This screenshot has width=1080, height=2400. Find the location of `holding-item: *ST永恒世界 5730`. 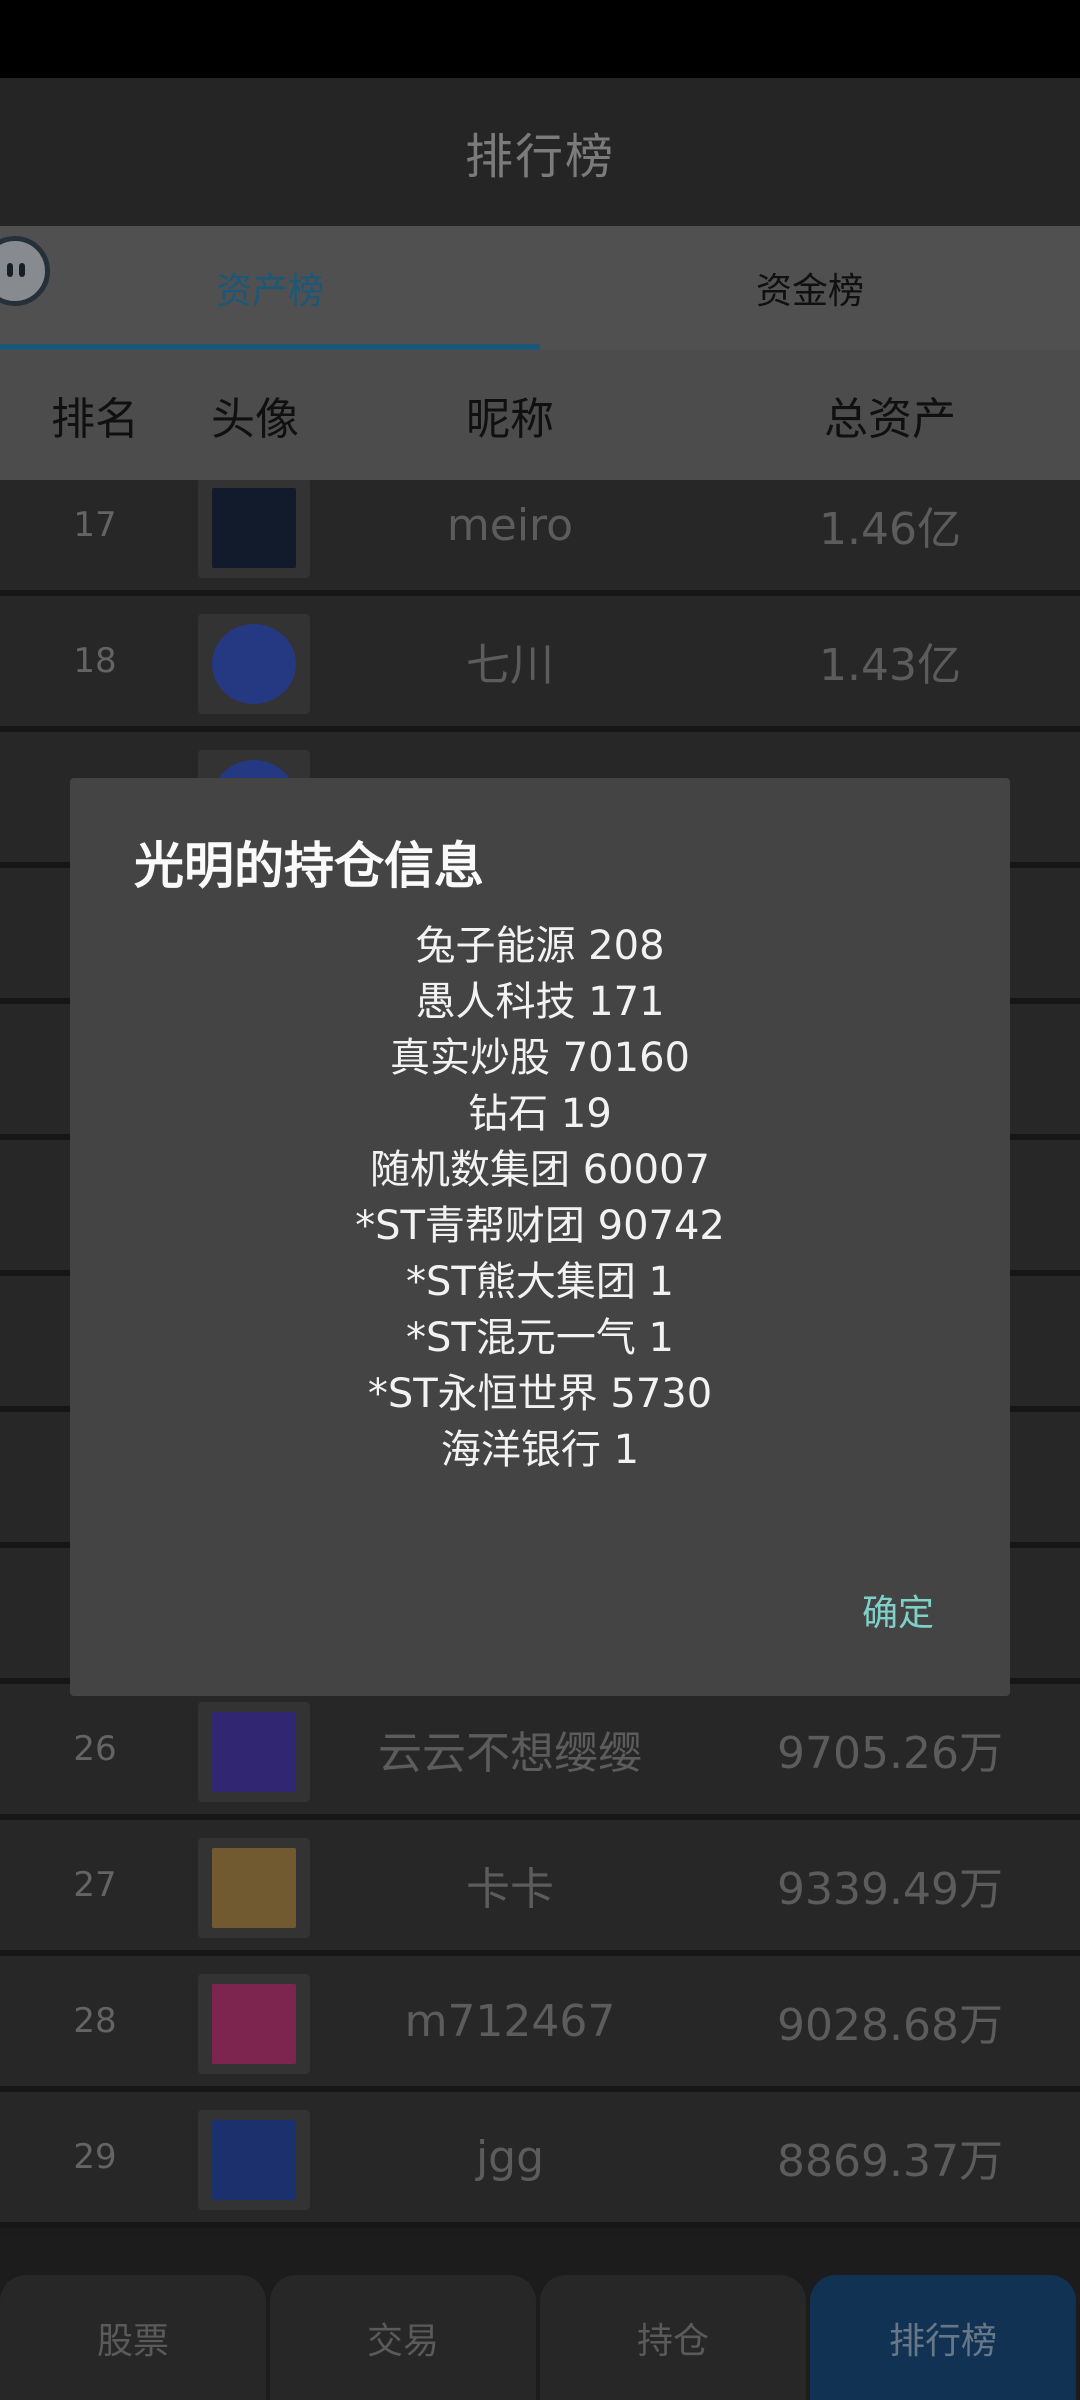

holding-item: *ST永恒世界 5730 is located at coordinates (540, 1394).